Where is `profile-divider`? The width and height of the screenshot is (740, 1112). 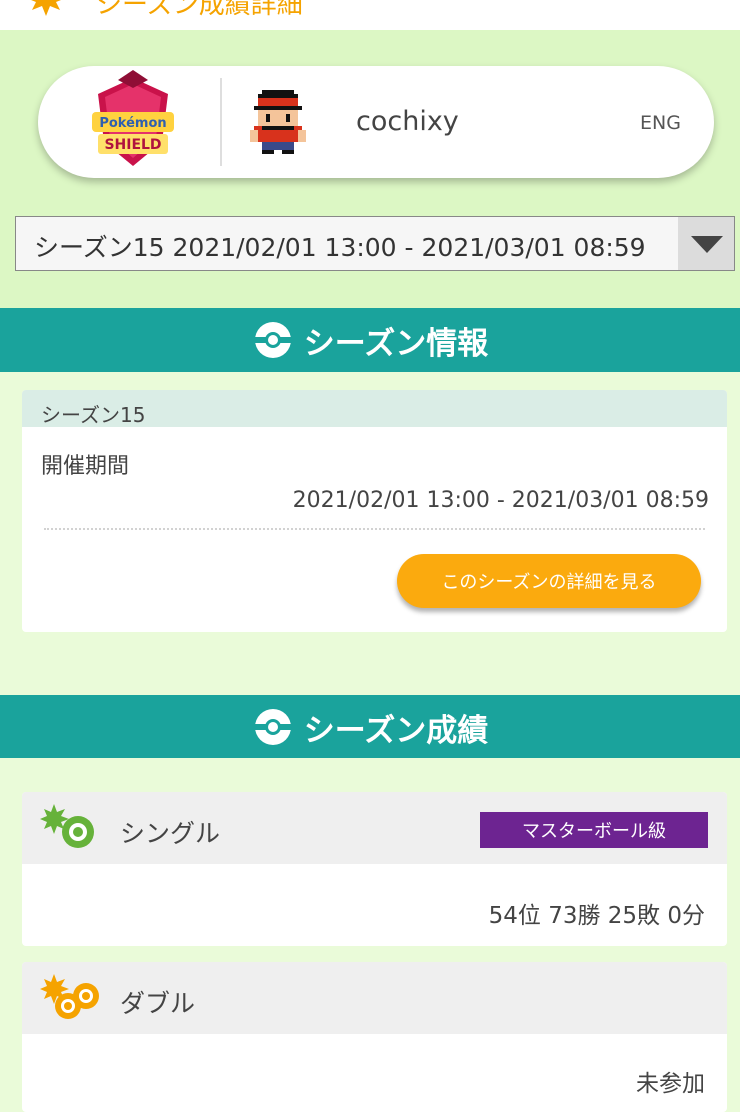 profile-divider is located at coordinates (221, 122).